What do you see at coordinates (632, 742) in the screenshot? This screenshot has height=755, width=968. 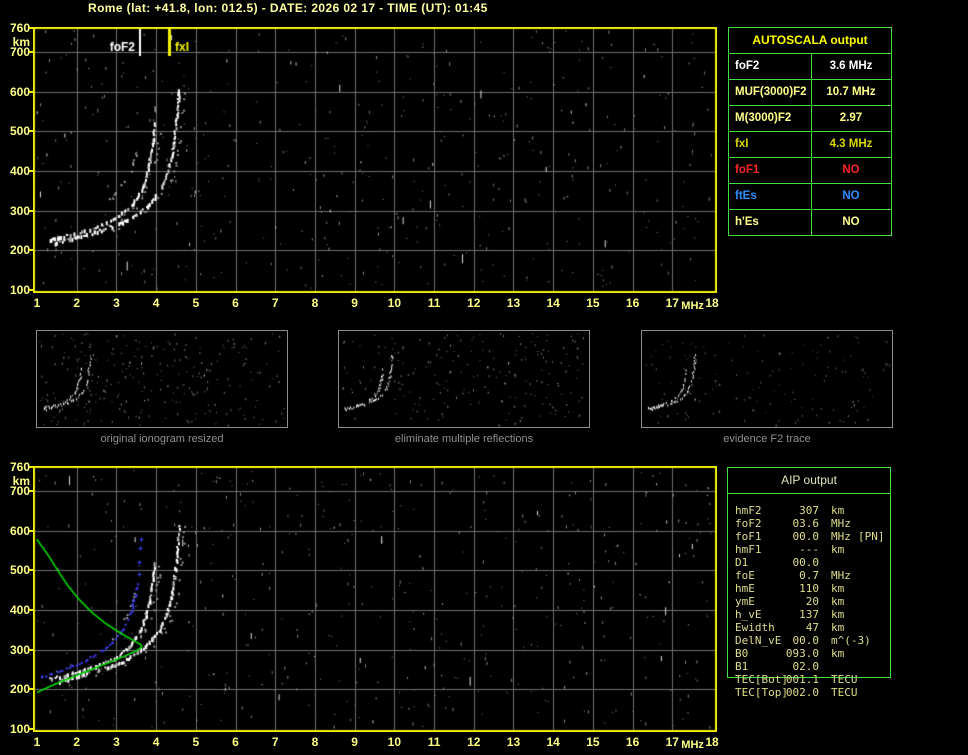 I see `x-tick-label: 16` at bounding box center [632, 742].